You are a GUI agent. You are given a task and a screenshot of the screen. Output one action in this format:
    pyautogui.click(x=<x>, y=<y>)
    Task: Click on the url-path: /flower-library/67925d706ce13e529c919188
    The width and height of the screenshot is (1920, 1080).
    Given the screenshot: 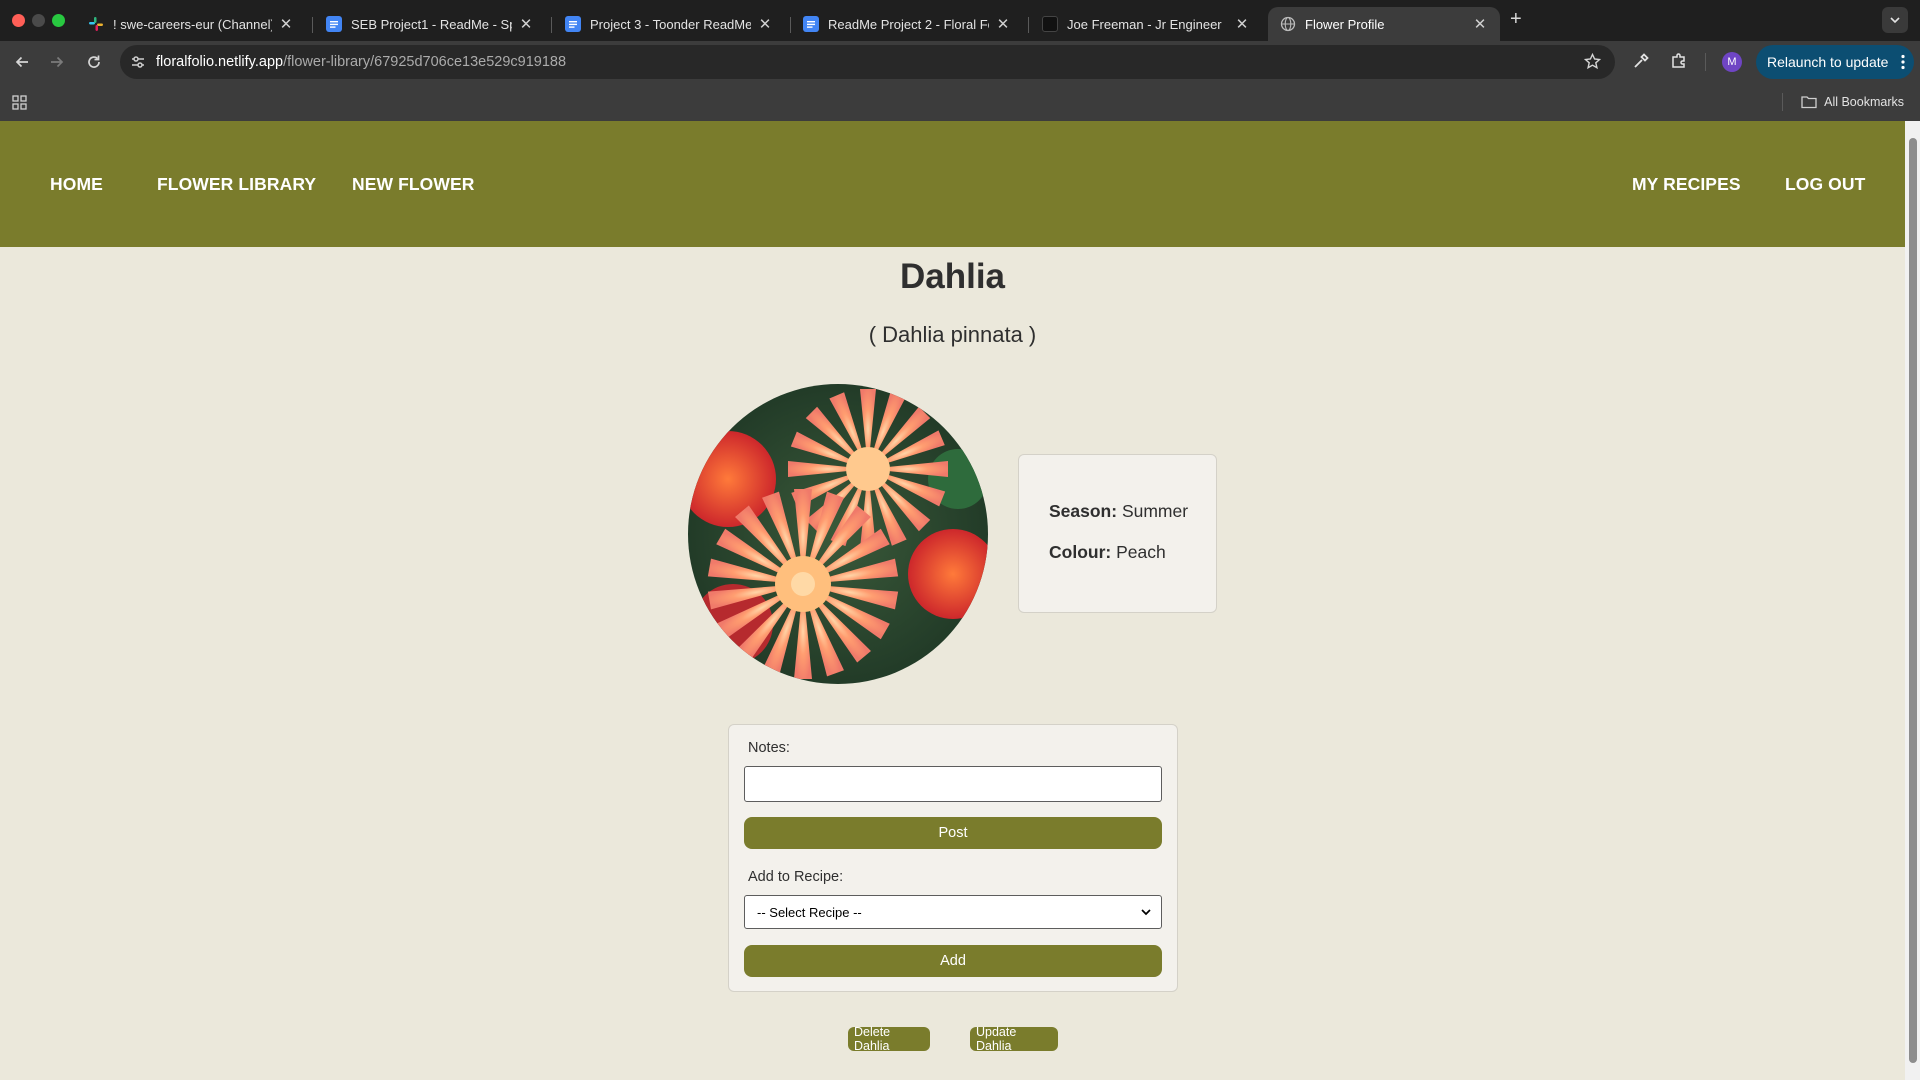 What is the action you would take?
    pyautogui.click(x=425, y=62)
    